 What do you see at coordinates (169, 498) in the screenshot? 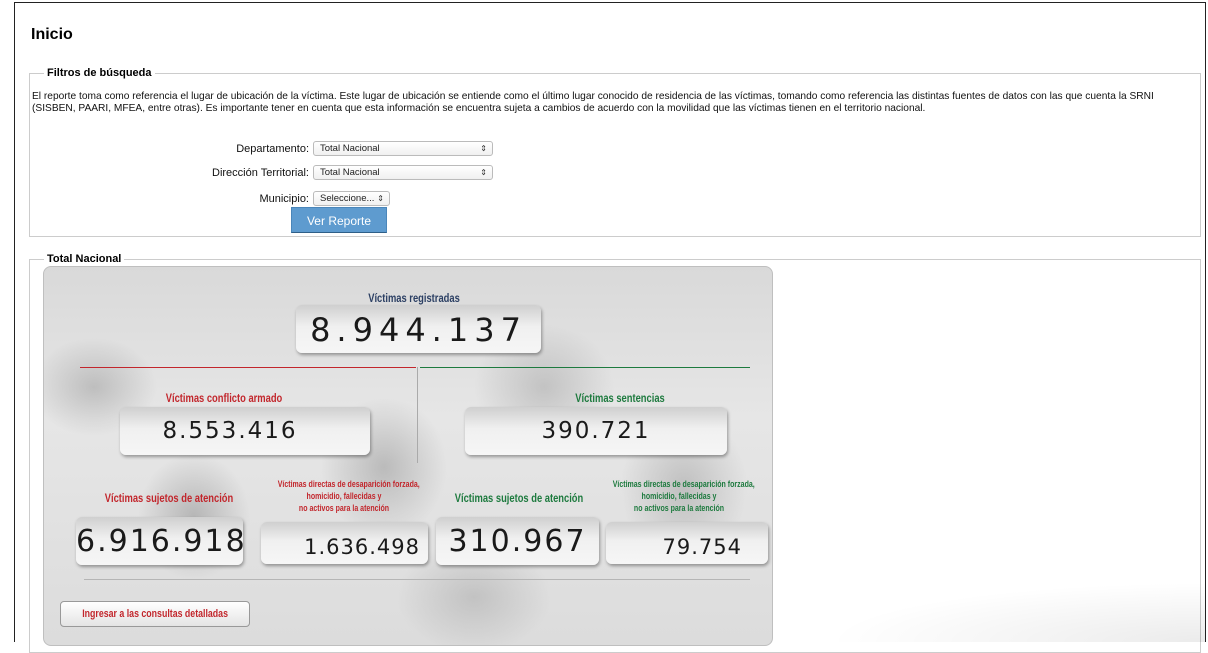
I see `sujetos-conflicto-label: Víctimas sujetos de atención` at bounding box center [169, 498].